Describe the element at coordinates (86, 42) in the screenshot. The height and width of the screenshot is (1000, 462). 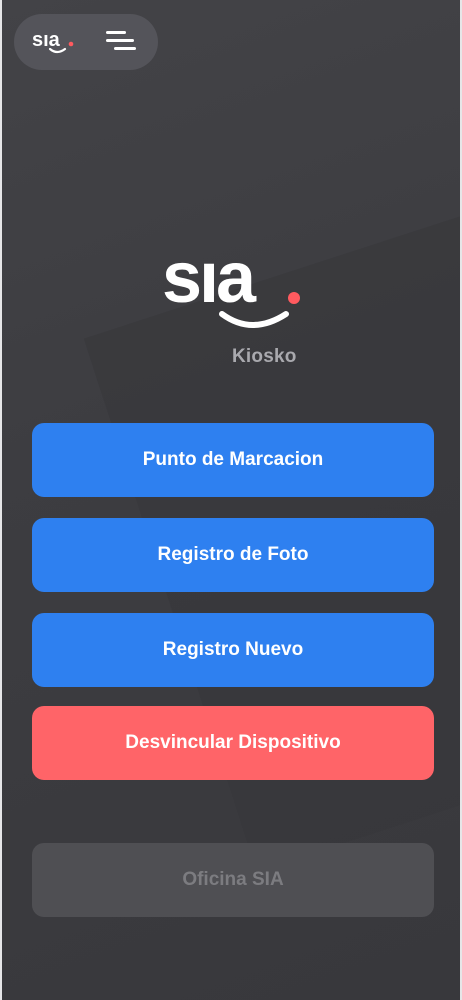
I see `top-bar: sıa` at that location.